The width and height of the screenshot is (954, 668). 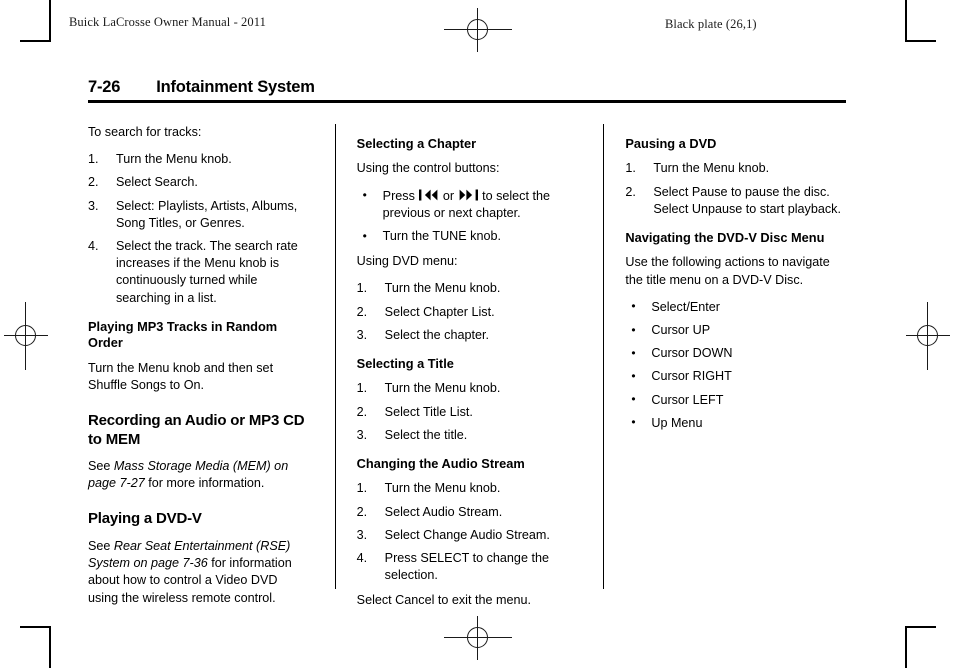 I want to click on numbered-list-item: 3. Select the chapter., so click(x=468, y=335).